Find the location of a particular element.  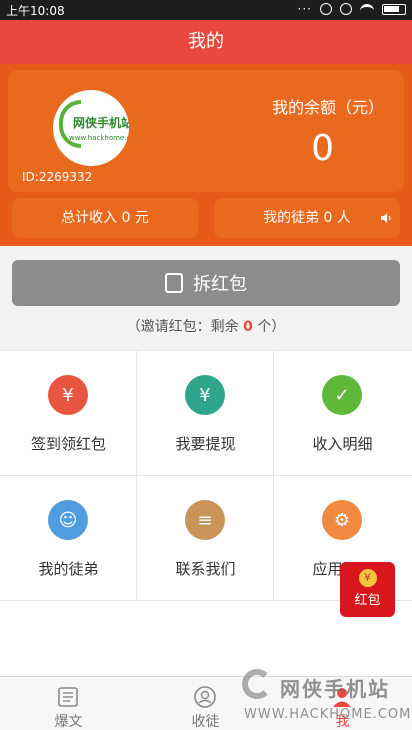

redpacket-action-section: 拆红包 （邀请红包：剩余 0 个） is located at coordinates (206, 298).